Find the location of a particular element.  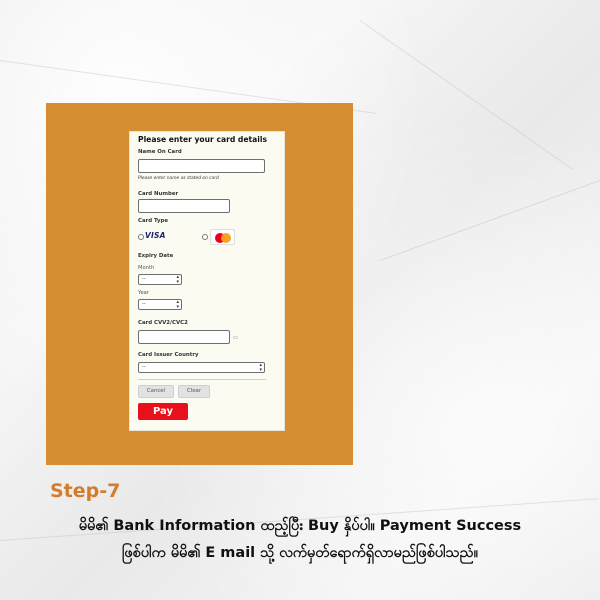

name-hint: Please enter name as stated on card is located at coordinates (178, 178).